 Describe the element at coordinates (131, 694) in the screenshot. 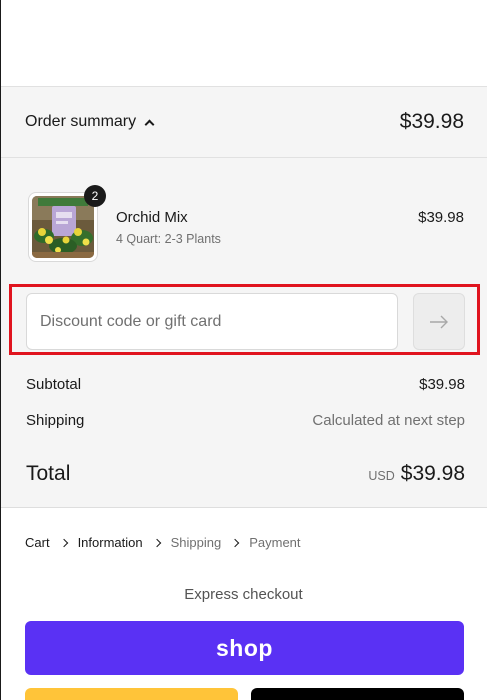

I see `paypal-button` at that location.